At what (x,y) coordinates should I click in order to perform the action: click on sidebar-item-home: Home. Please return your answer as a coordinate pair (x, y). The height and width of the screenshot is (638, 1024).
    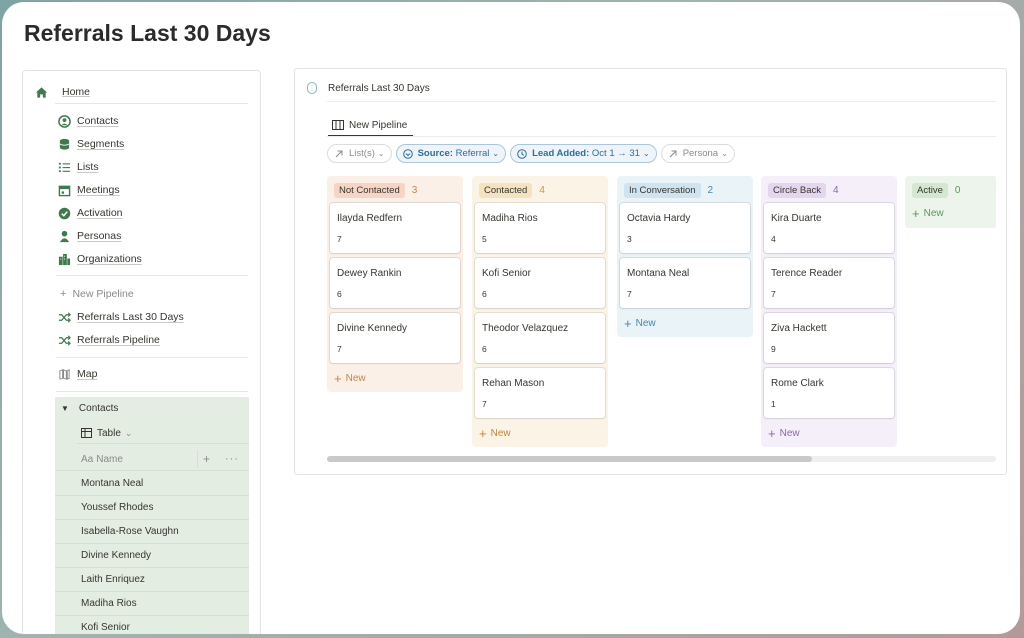
    Looking at the image, I should click on (62, 92).